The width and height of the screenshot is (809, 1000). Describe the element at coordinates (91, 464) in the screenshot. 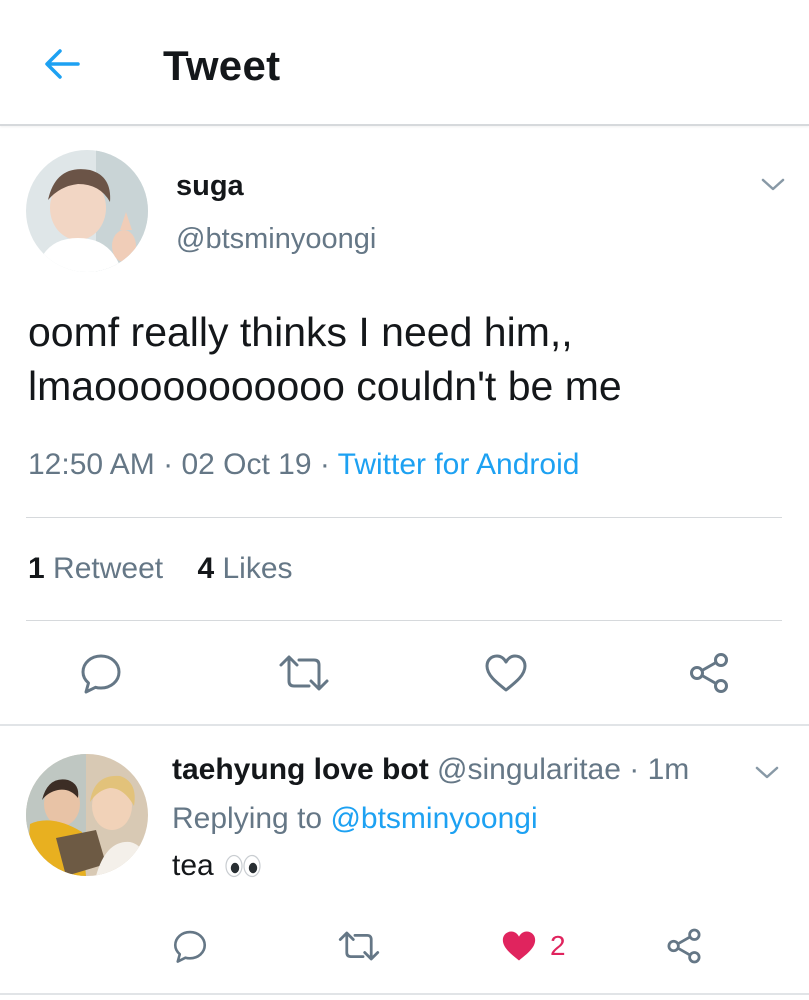

I see `tweet-time: 12:50 AM` at that location.